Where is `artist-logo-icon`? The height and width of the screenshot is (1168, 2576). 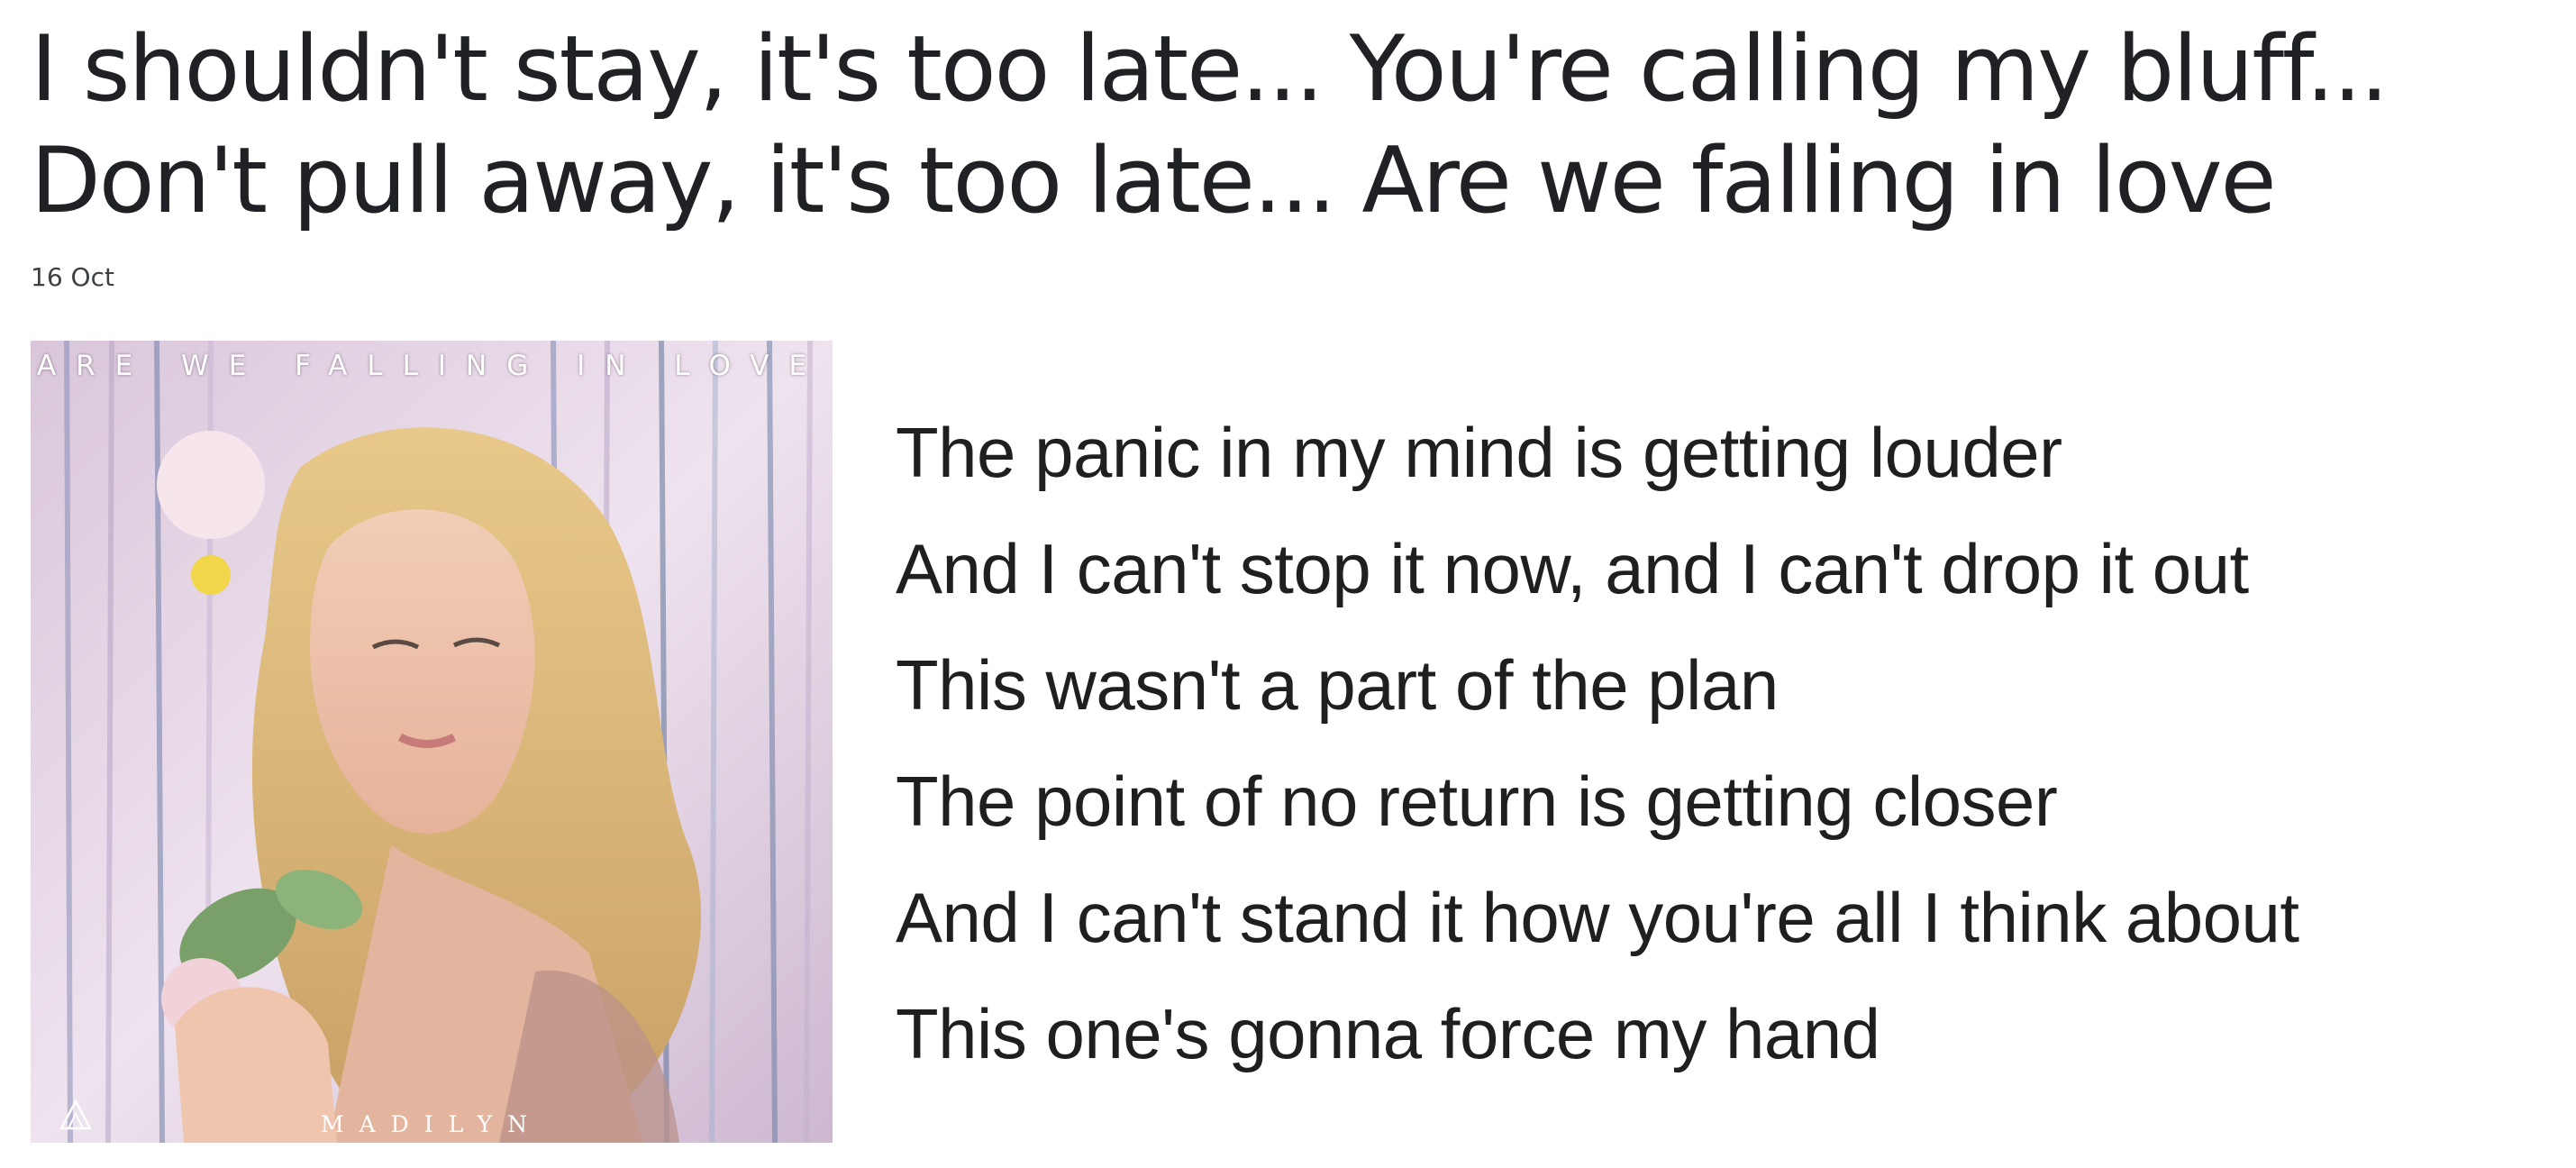 artist-logo-icon is located at coordinates (76, 1114).